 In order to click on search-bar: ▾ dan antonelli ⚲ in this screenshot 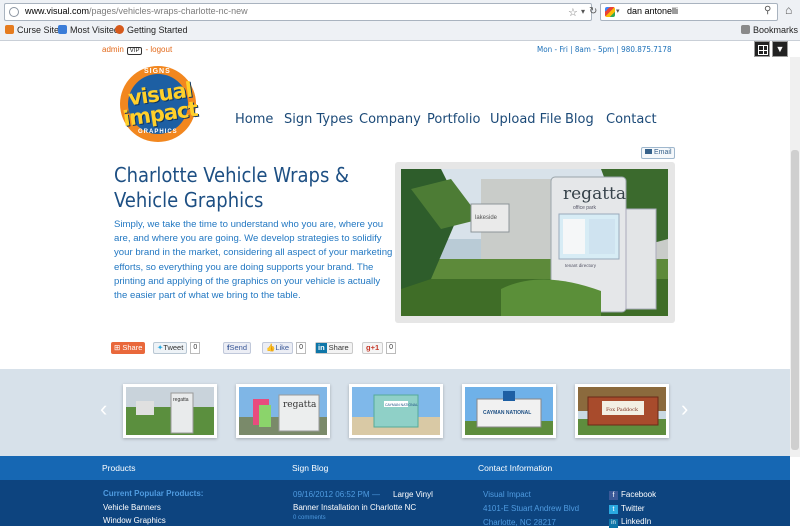, I will do `click(689, 12)`.